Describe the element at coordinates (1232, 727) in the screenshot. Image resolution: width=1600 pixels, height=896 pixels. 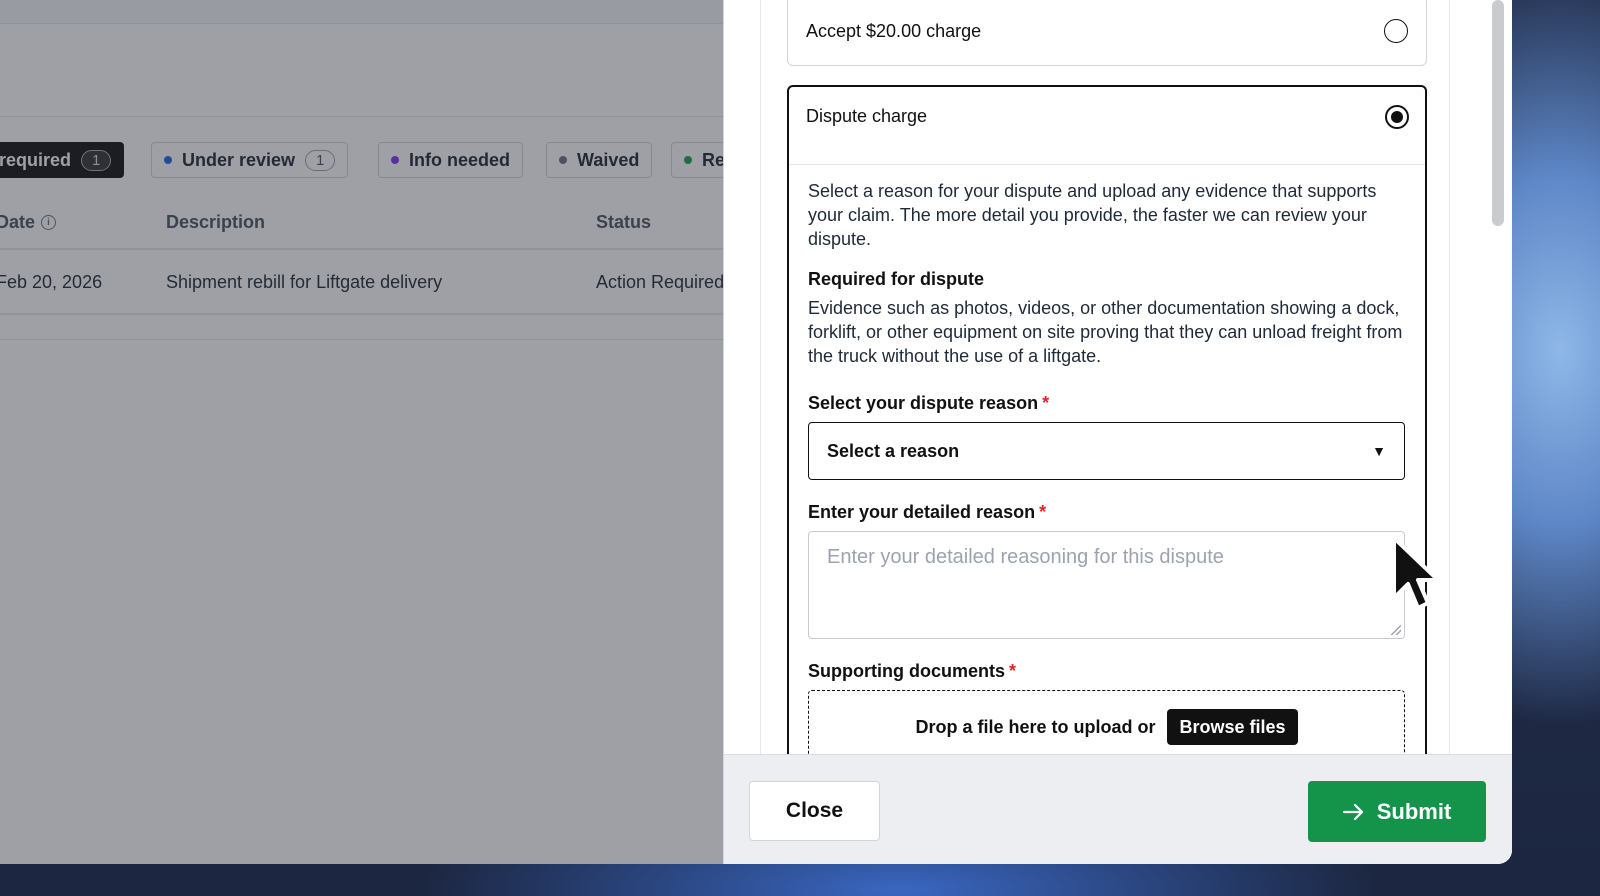
I see `browse-files-button: Browse files` at that location.